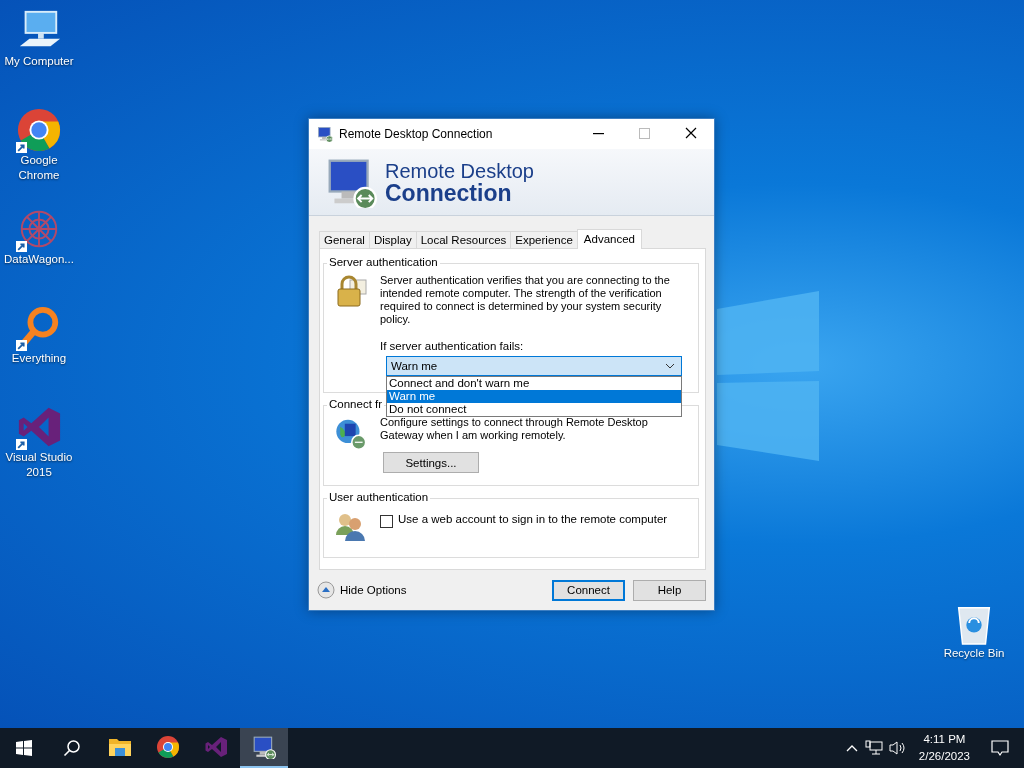 This screenshot has width=1024, height=768. I want to click on taskbar-app, so click(264, 748).